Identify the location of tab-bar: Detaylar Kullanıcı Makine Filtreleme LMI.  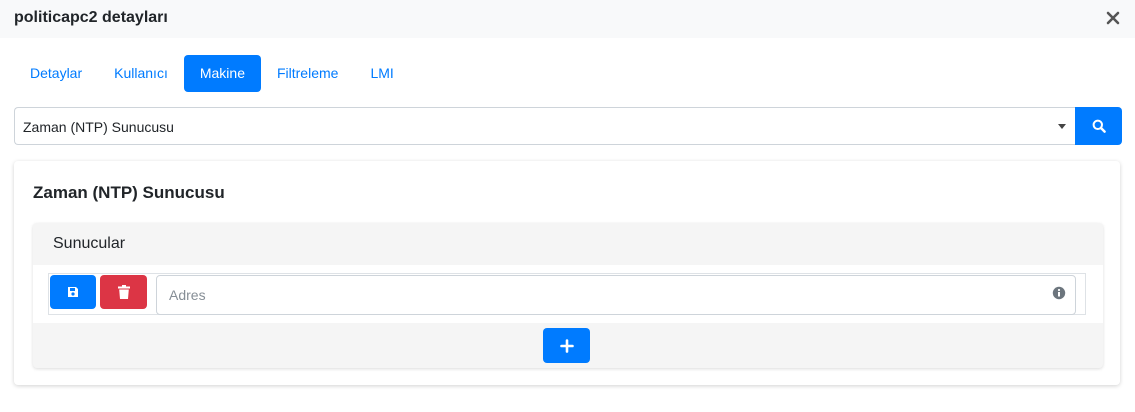
(212, 73).